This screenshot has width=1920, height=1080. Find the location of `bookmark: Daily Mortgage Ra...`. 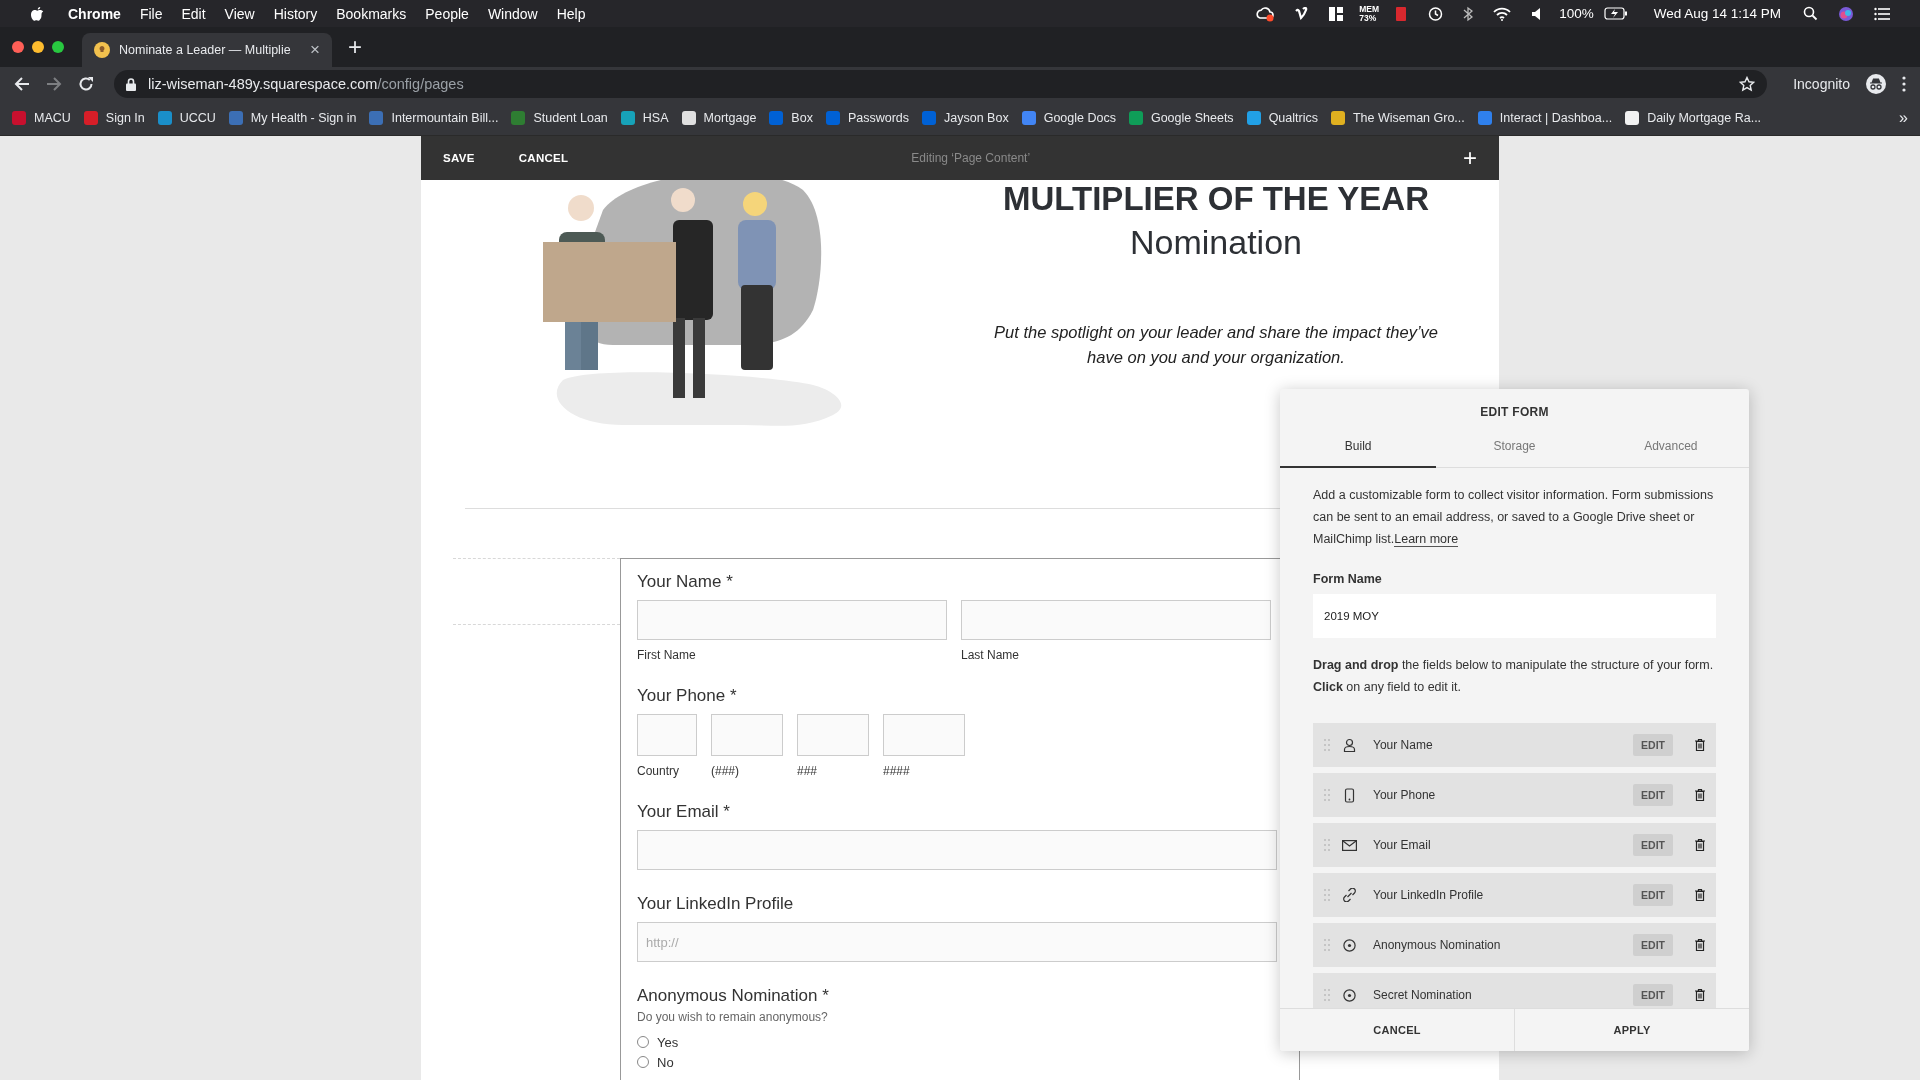

bookmark: Daily Mortgage Ra... is located at coordinates (1693, 118).